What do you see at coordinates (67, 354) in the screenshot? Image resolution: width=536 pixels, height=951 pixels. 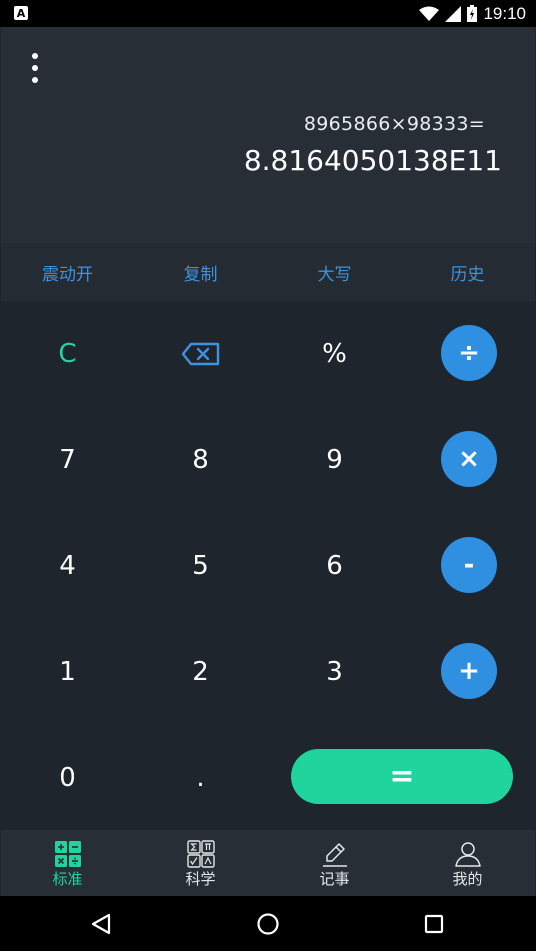 I see `clear-button: C` at bounding box center [67, 354].